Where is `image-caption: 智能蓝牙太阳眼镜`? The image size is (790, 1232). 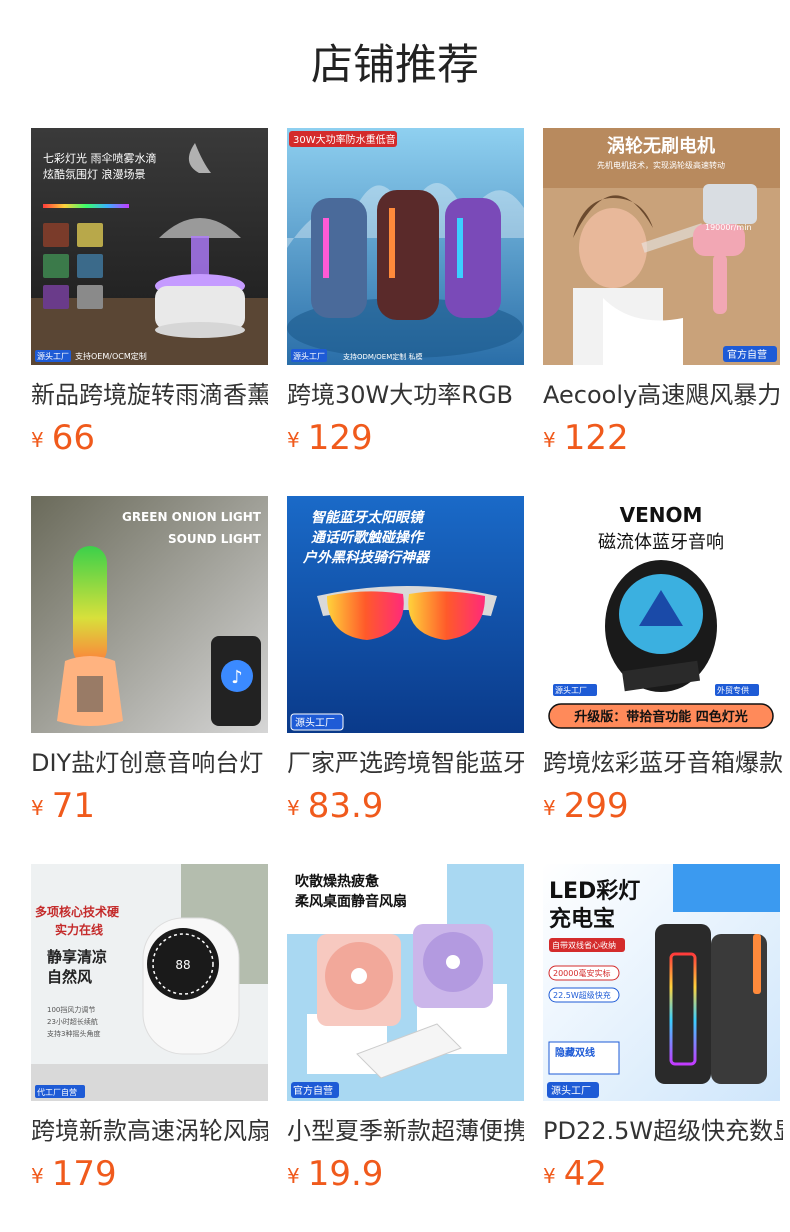
image-caption: 智能蓝牙太阳眼镜 is located at coordinates (368, 517).